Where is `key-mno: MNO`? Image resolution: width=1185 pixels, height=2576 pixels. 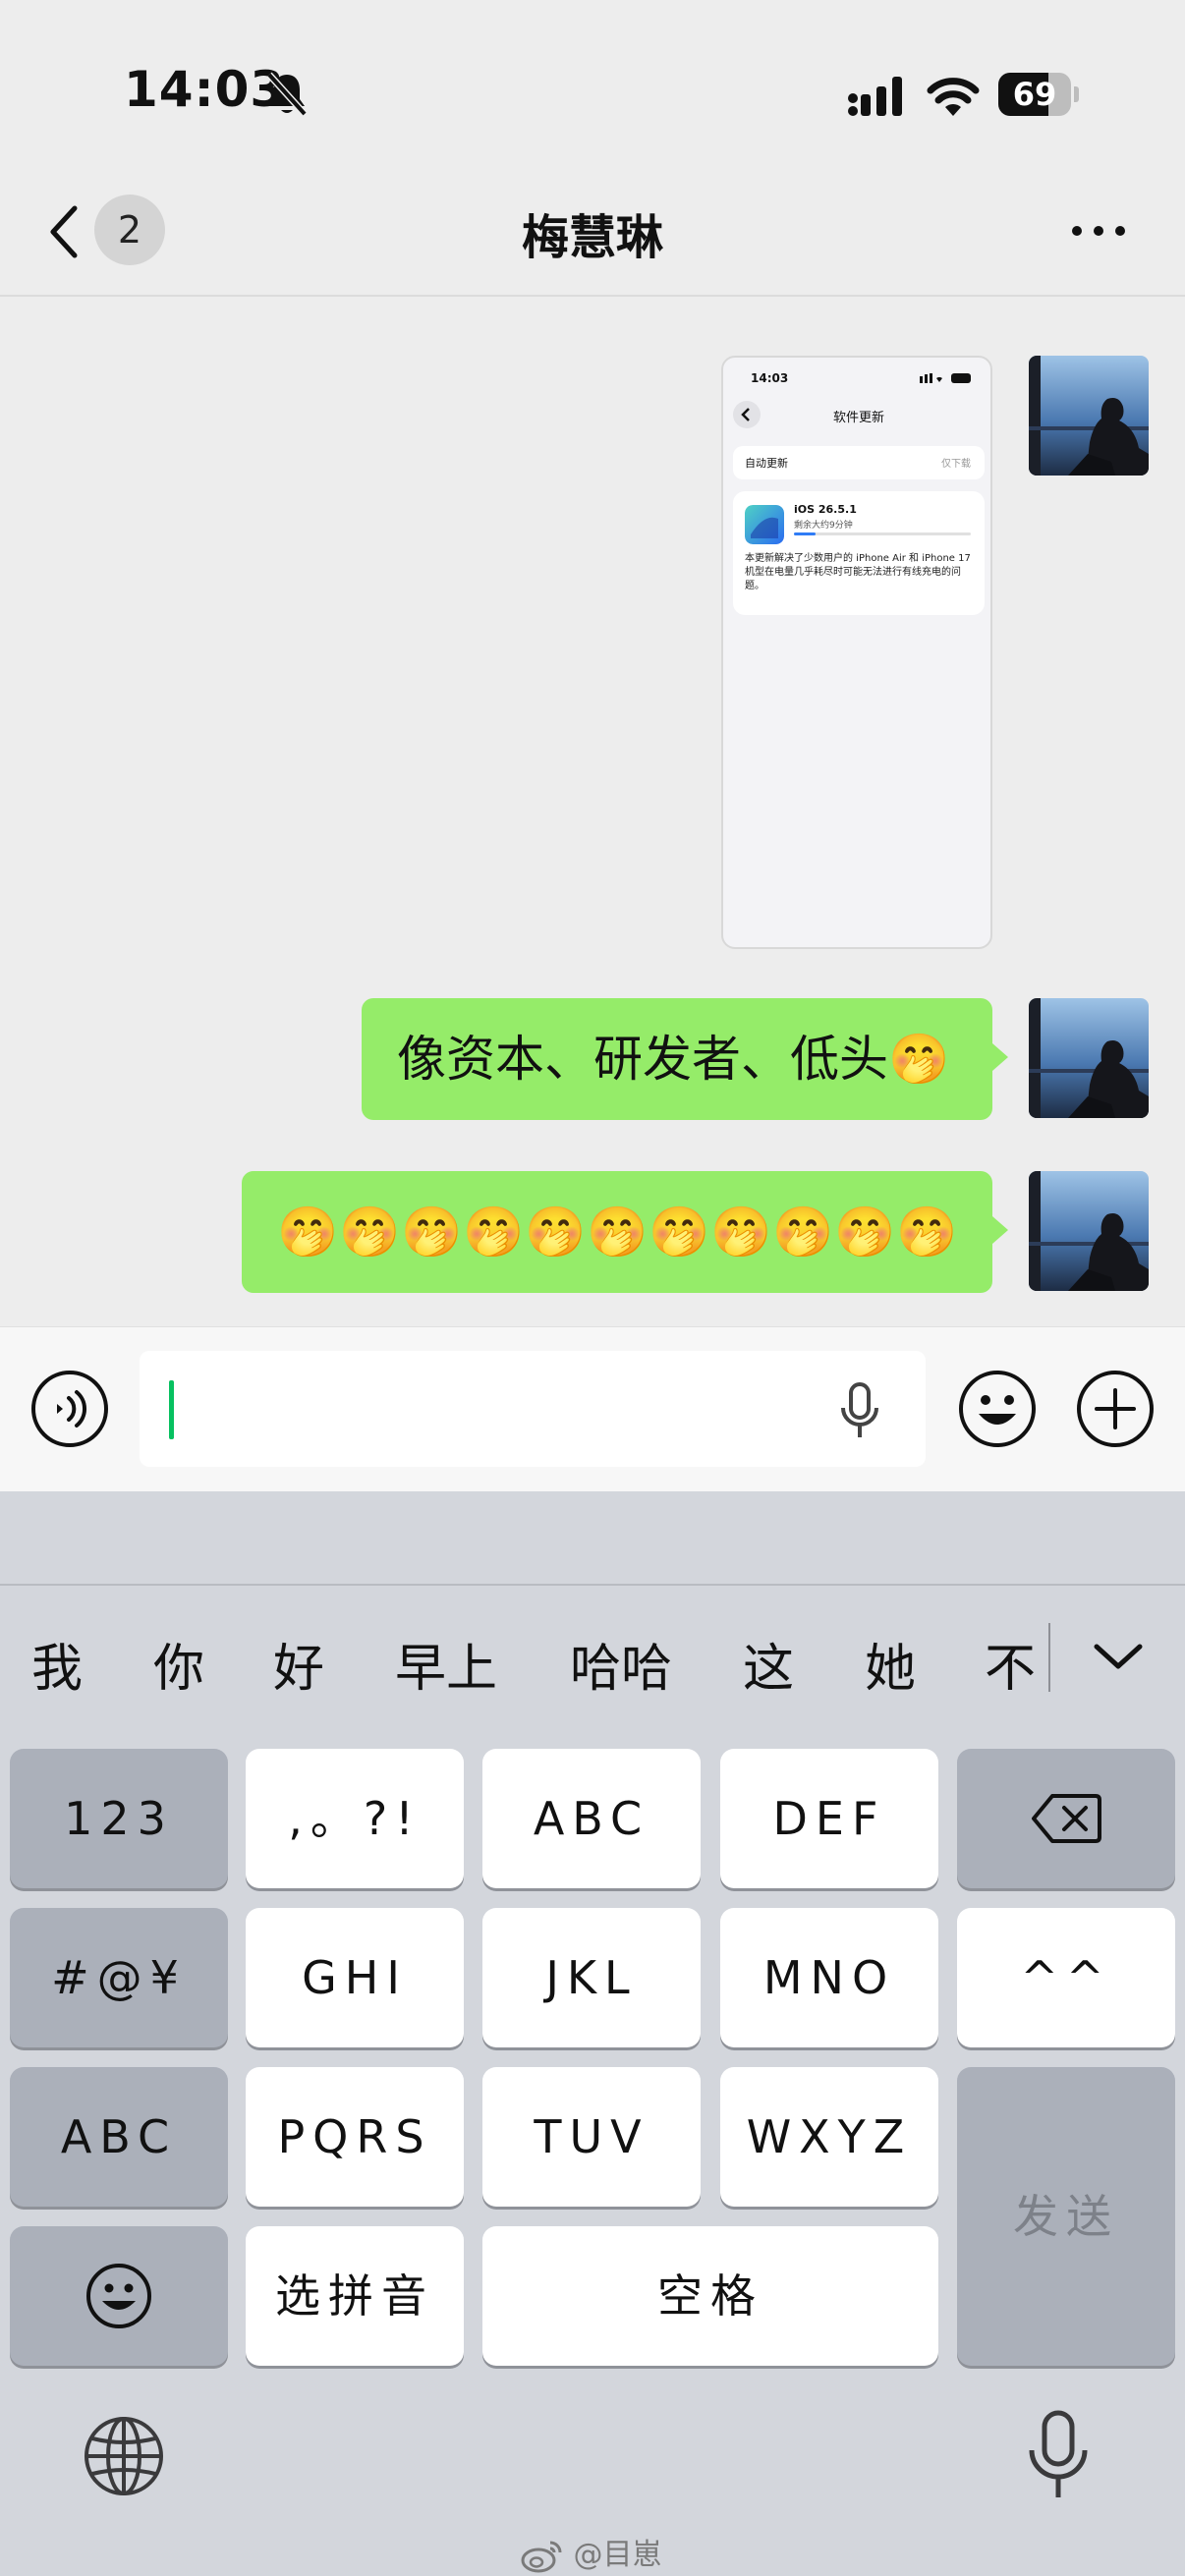
key-mno: MNO is located at coordinates (829, 1977).